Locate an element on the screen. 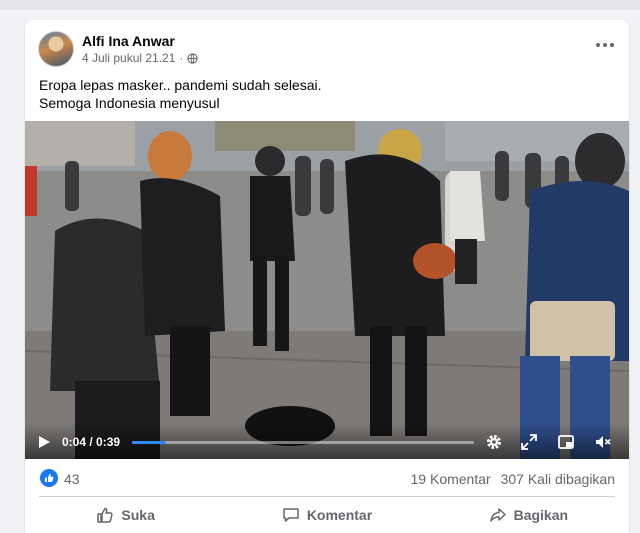 The image size is (640, 533). engagement-counts: 19 Komentar 307 Kali dibagikan is located at coordinates (510, 479).